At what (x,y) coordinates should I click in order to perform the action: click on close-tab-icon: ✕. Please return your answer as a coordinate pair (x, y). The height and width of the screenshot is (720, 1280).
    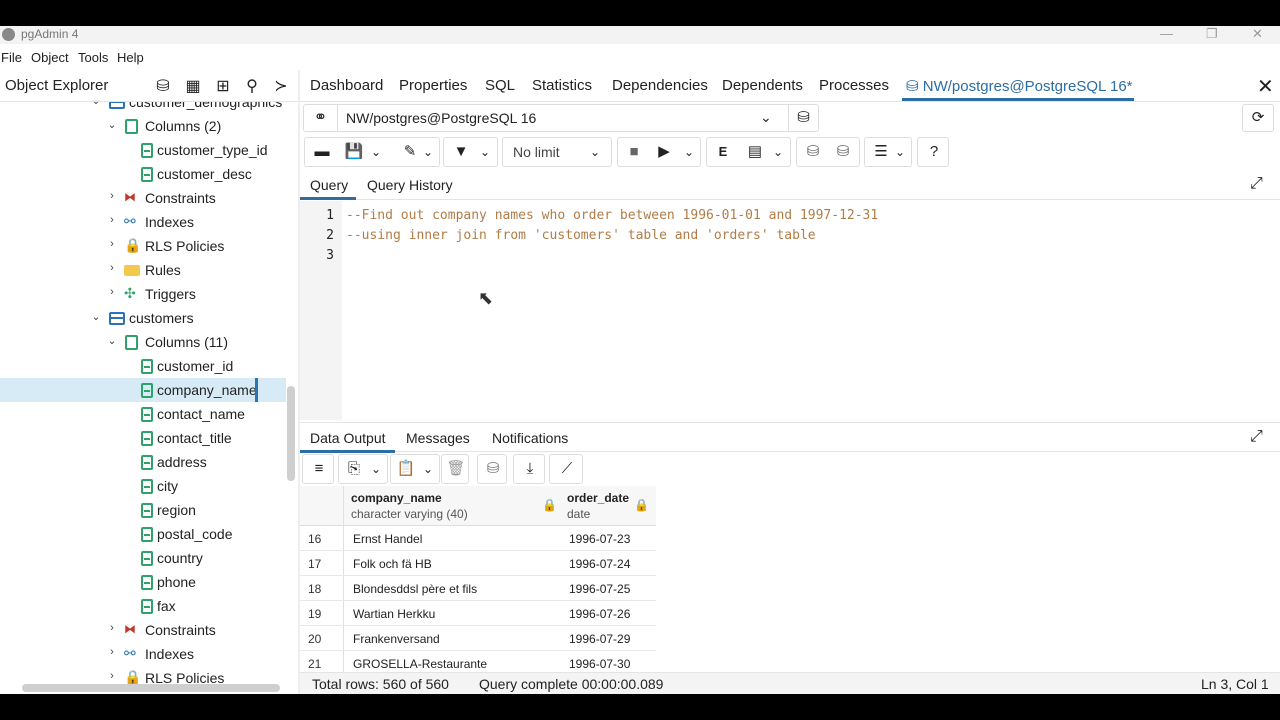
    Looking at the image, I should click on (1265, 86).